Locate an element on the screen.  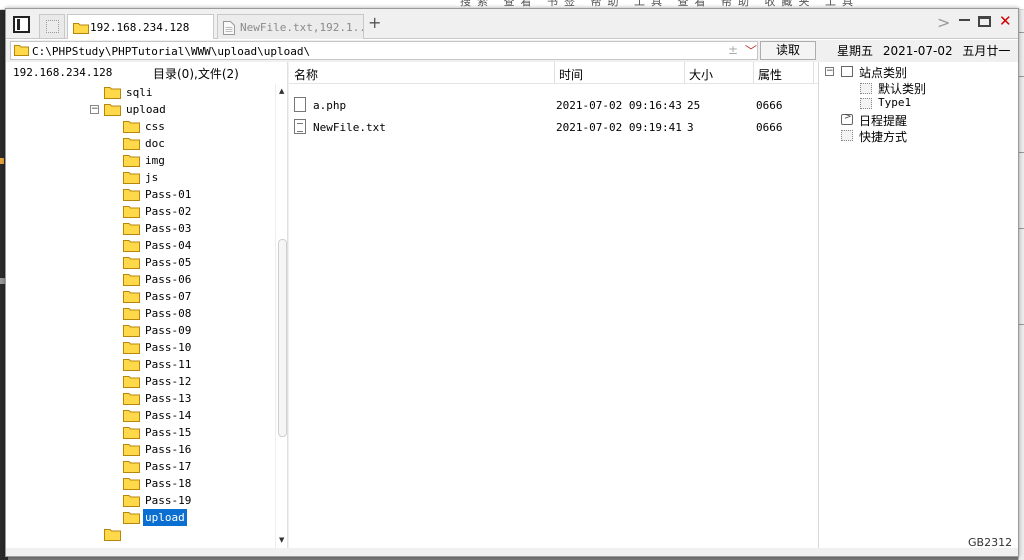
tree-scrollbar: ▲ ▼ is located at coordinates (281, 316).